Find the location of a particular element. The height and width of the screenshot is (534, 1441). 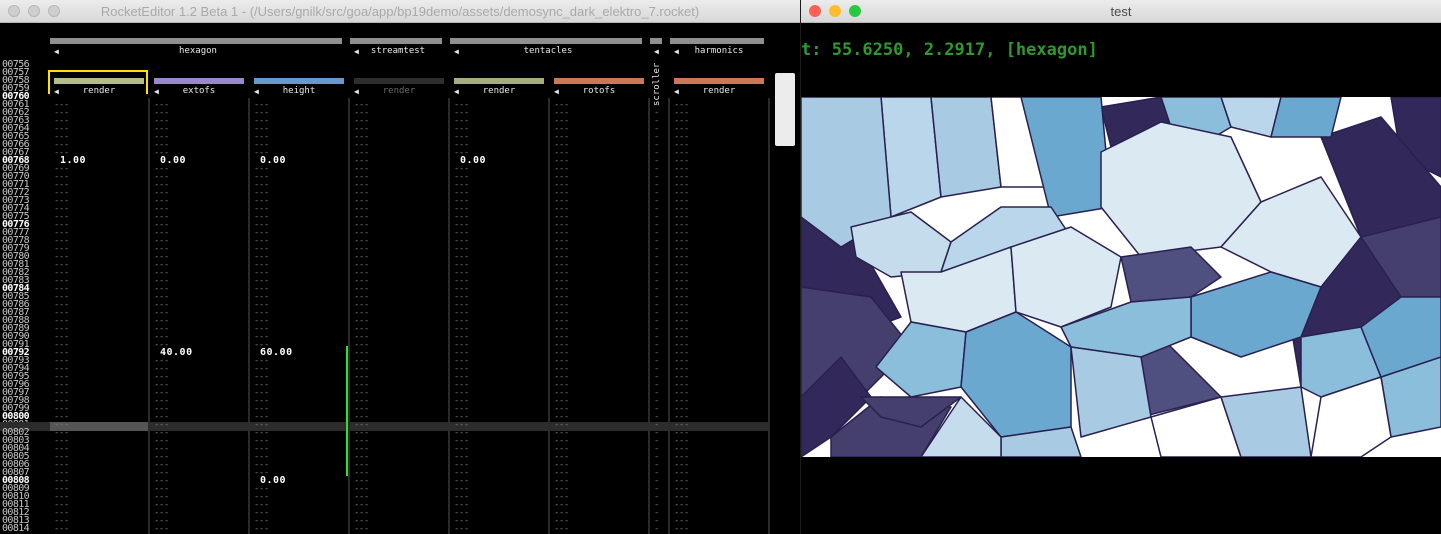

group-label-streamtest: streamtest is located at coordinates (398, 52).